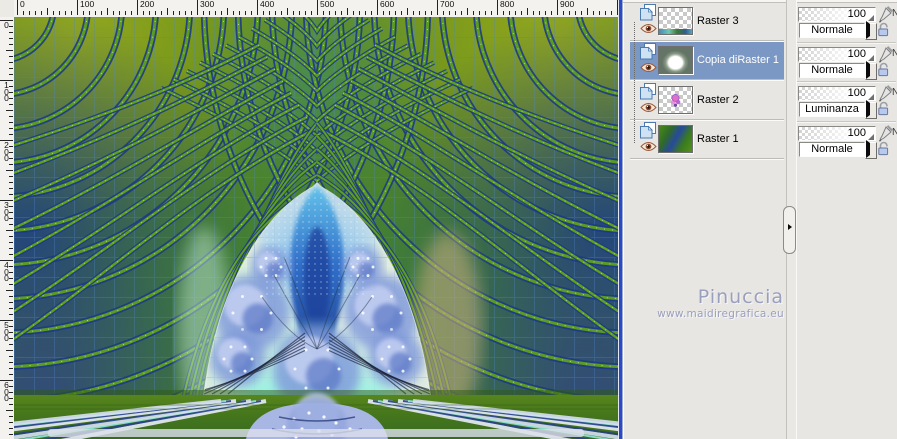 This screenshot has width=897, height=439. What do you see at coordinates (868, 148) in the screenshot?
I see `dropdown-arrow-icon` at bounding box center [868, 148].